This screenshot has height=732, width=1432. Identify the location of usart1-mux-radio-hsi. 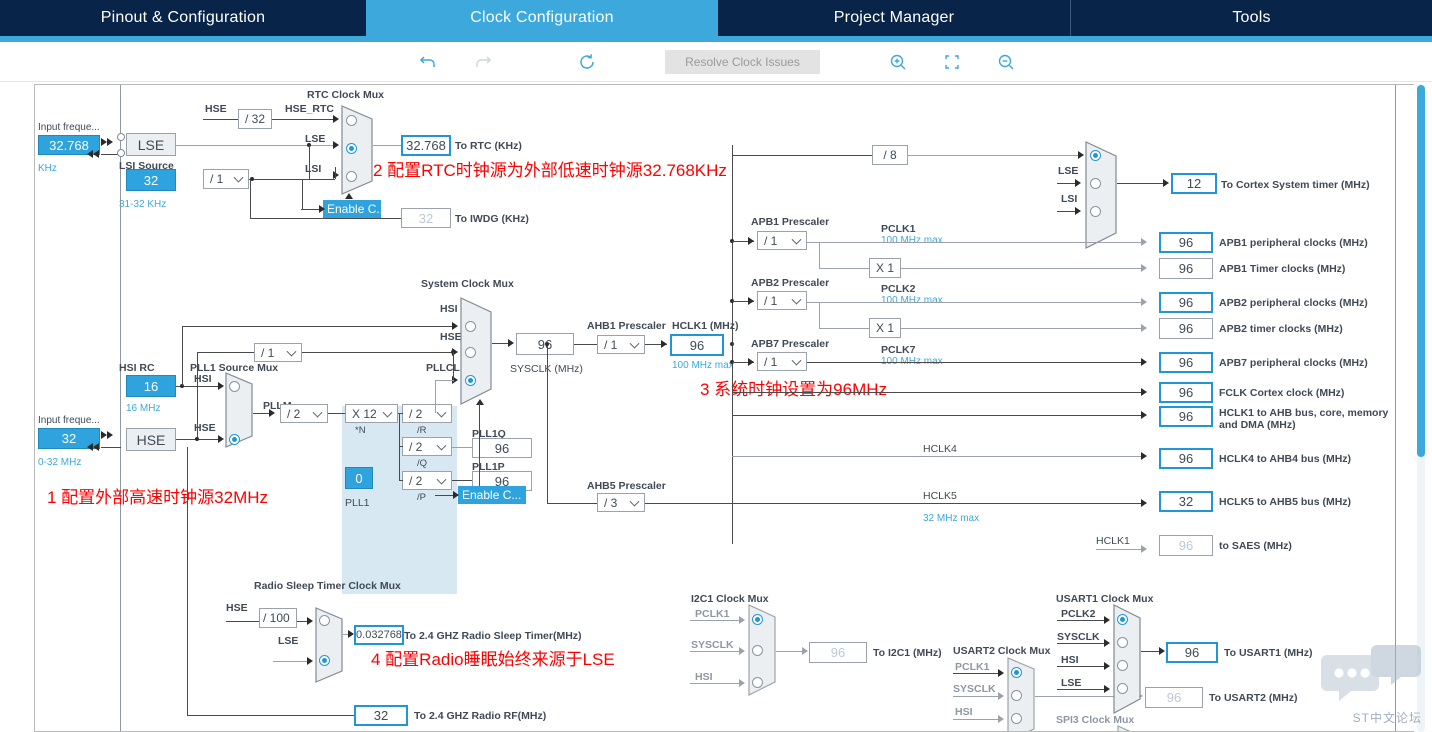
(1122, 665).